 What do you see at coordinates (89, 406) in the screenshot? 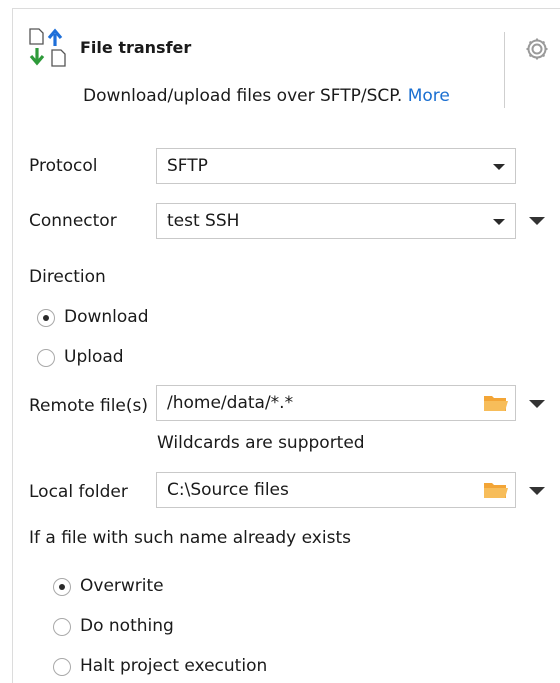
I see `remote-files-label: Remote file(s)` at bounding box center [89, 406].